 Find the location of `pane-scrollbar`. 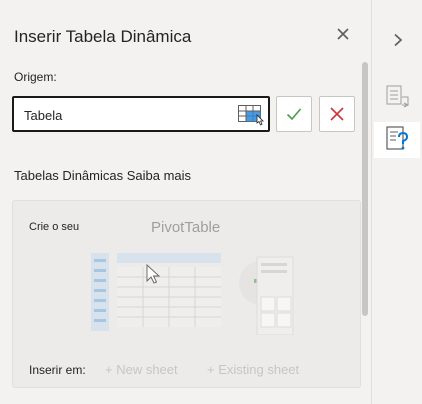

pane-scrollbar is located at coordinates (365, 227).